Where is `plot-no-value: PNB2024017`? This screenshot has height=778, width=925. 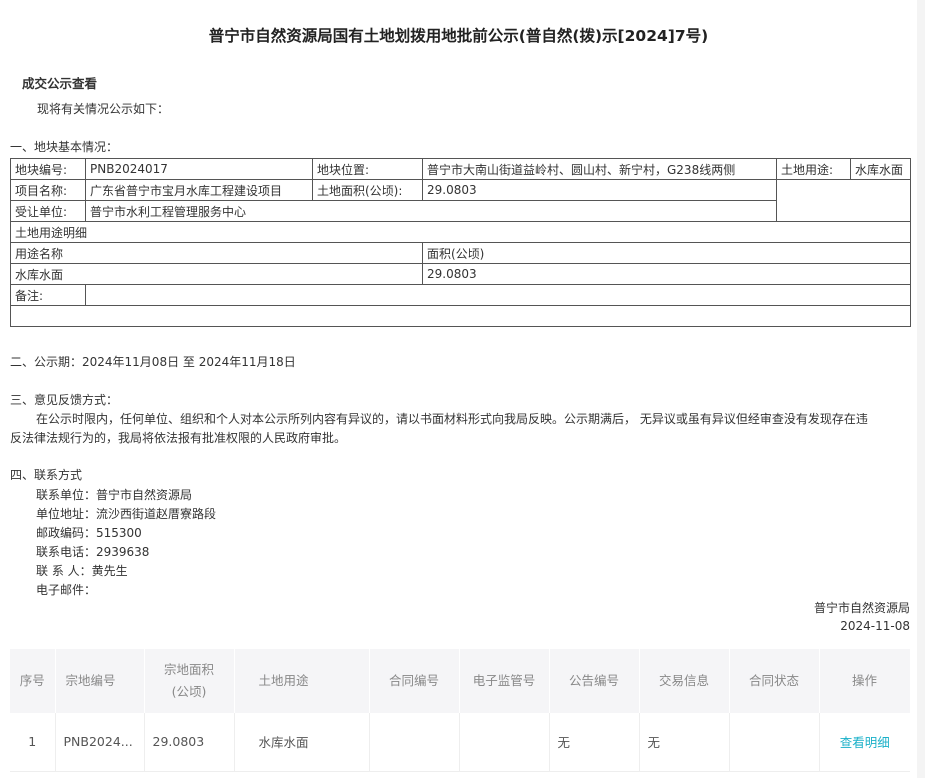 plot-no-value: PNB2024017 is located at coordinates (199, 169).